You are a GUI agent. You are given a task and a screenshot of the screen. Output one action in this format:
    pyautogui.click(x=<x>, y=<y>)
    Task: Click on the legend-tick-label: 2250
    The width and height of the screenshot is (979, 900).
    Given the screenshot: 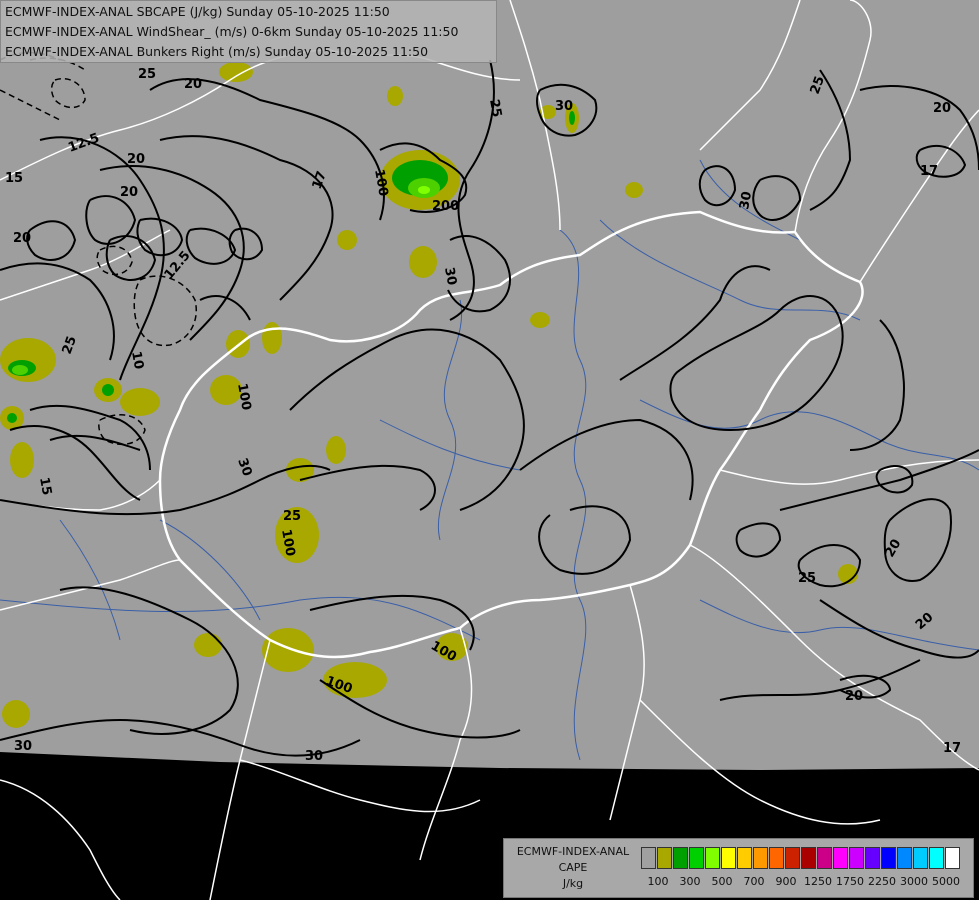 What is the action you would take?
    pyautogui.click(x=882, y=881)
    